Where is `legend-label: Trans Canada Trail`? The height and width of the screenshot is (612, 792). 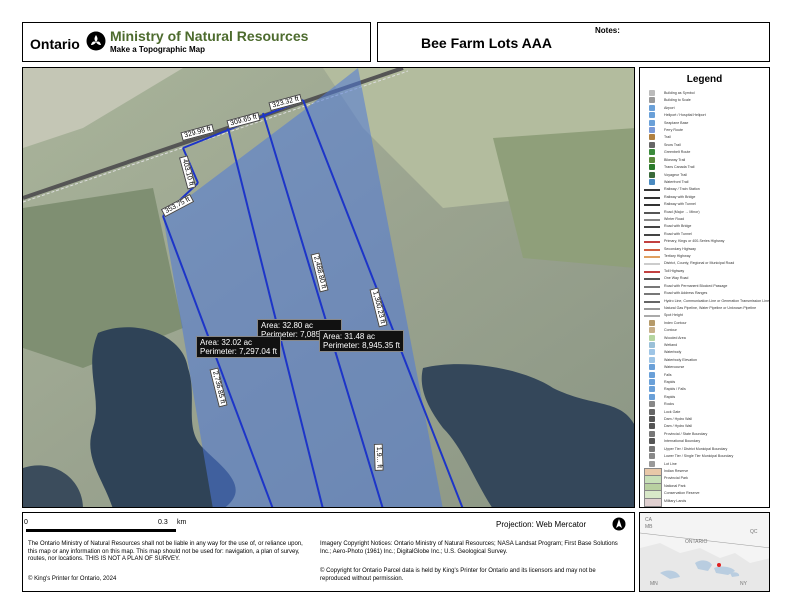 legend-label: Trans Canada Trail is located at coordinates (679, 167).